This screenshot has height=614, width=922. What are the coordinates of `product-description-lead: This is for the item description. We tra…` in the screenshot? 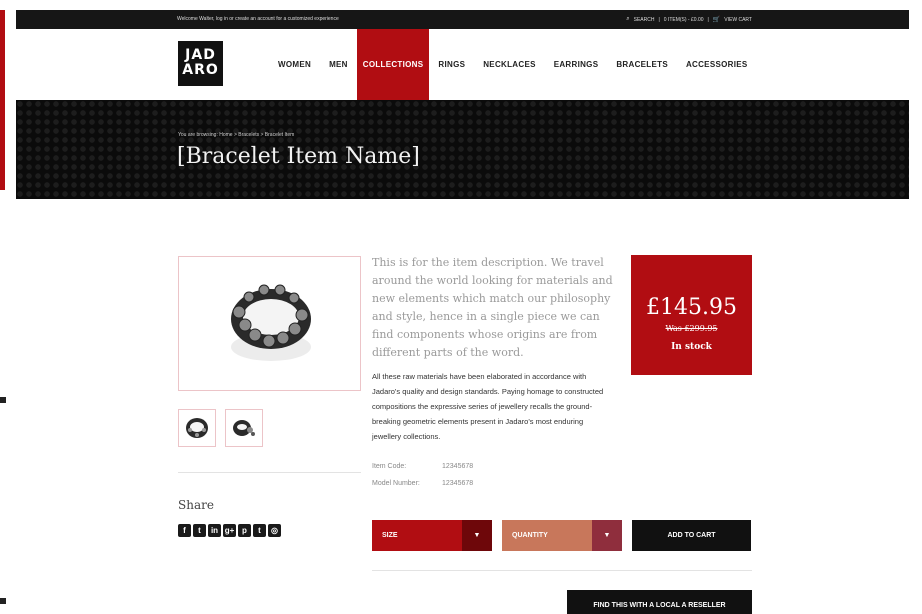 It's located at (492, 307).